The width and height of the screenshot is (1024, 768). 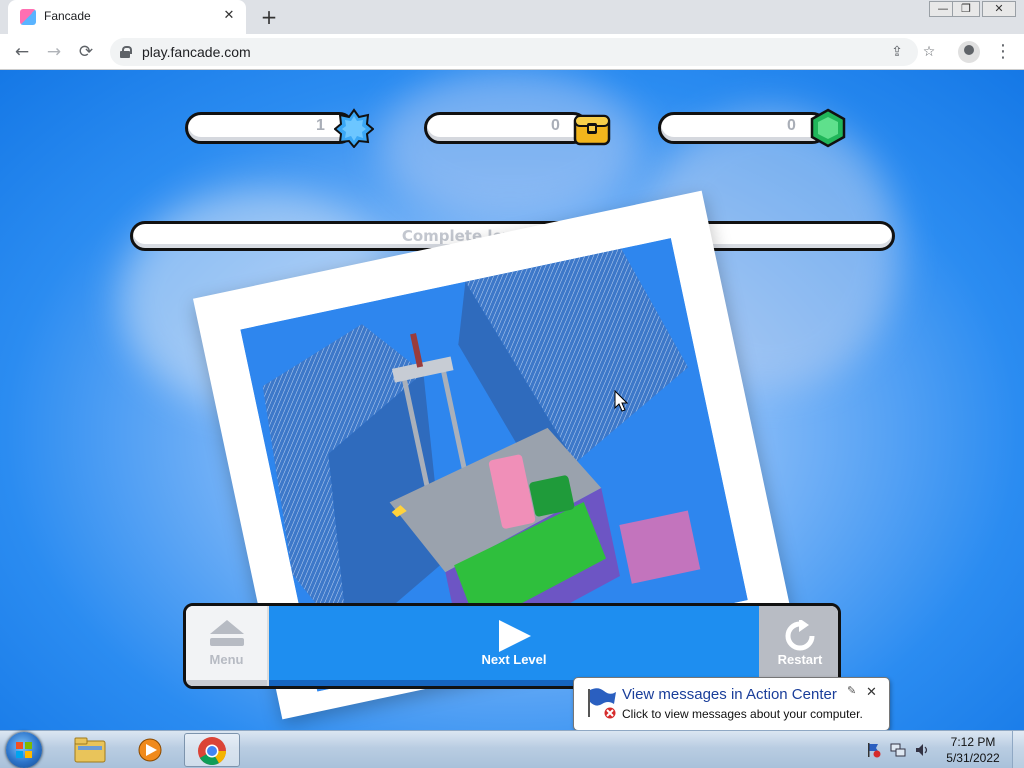 I want to click on gems-count: 0, so click(x=791, y=125).